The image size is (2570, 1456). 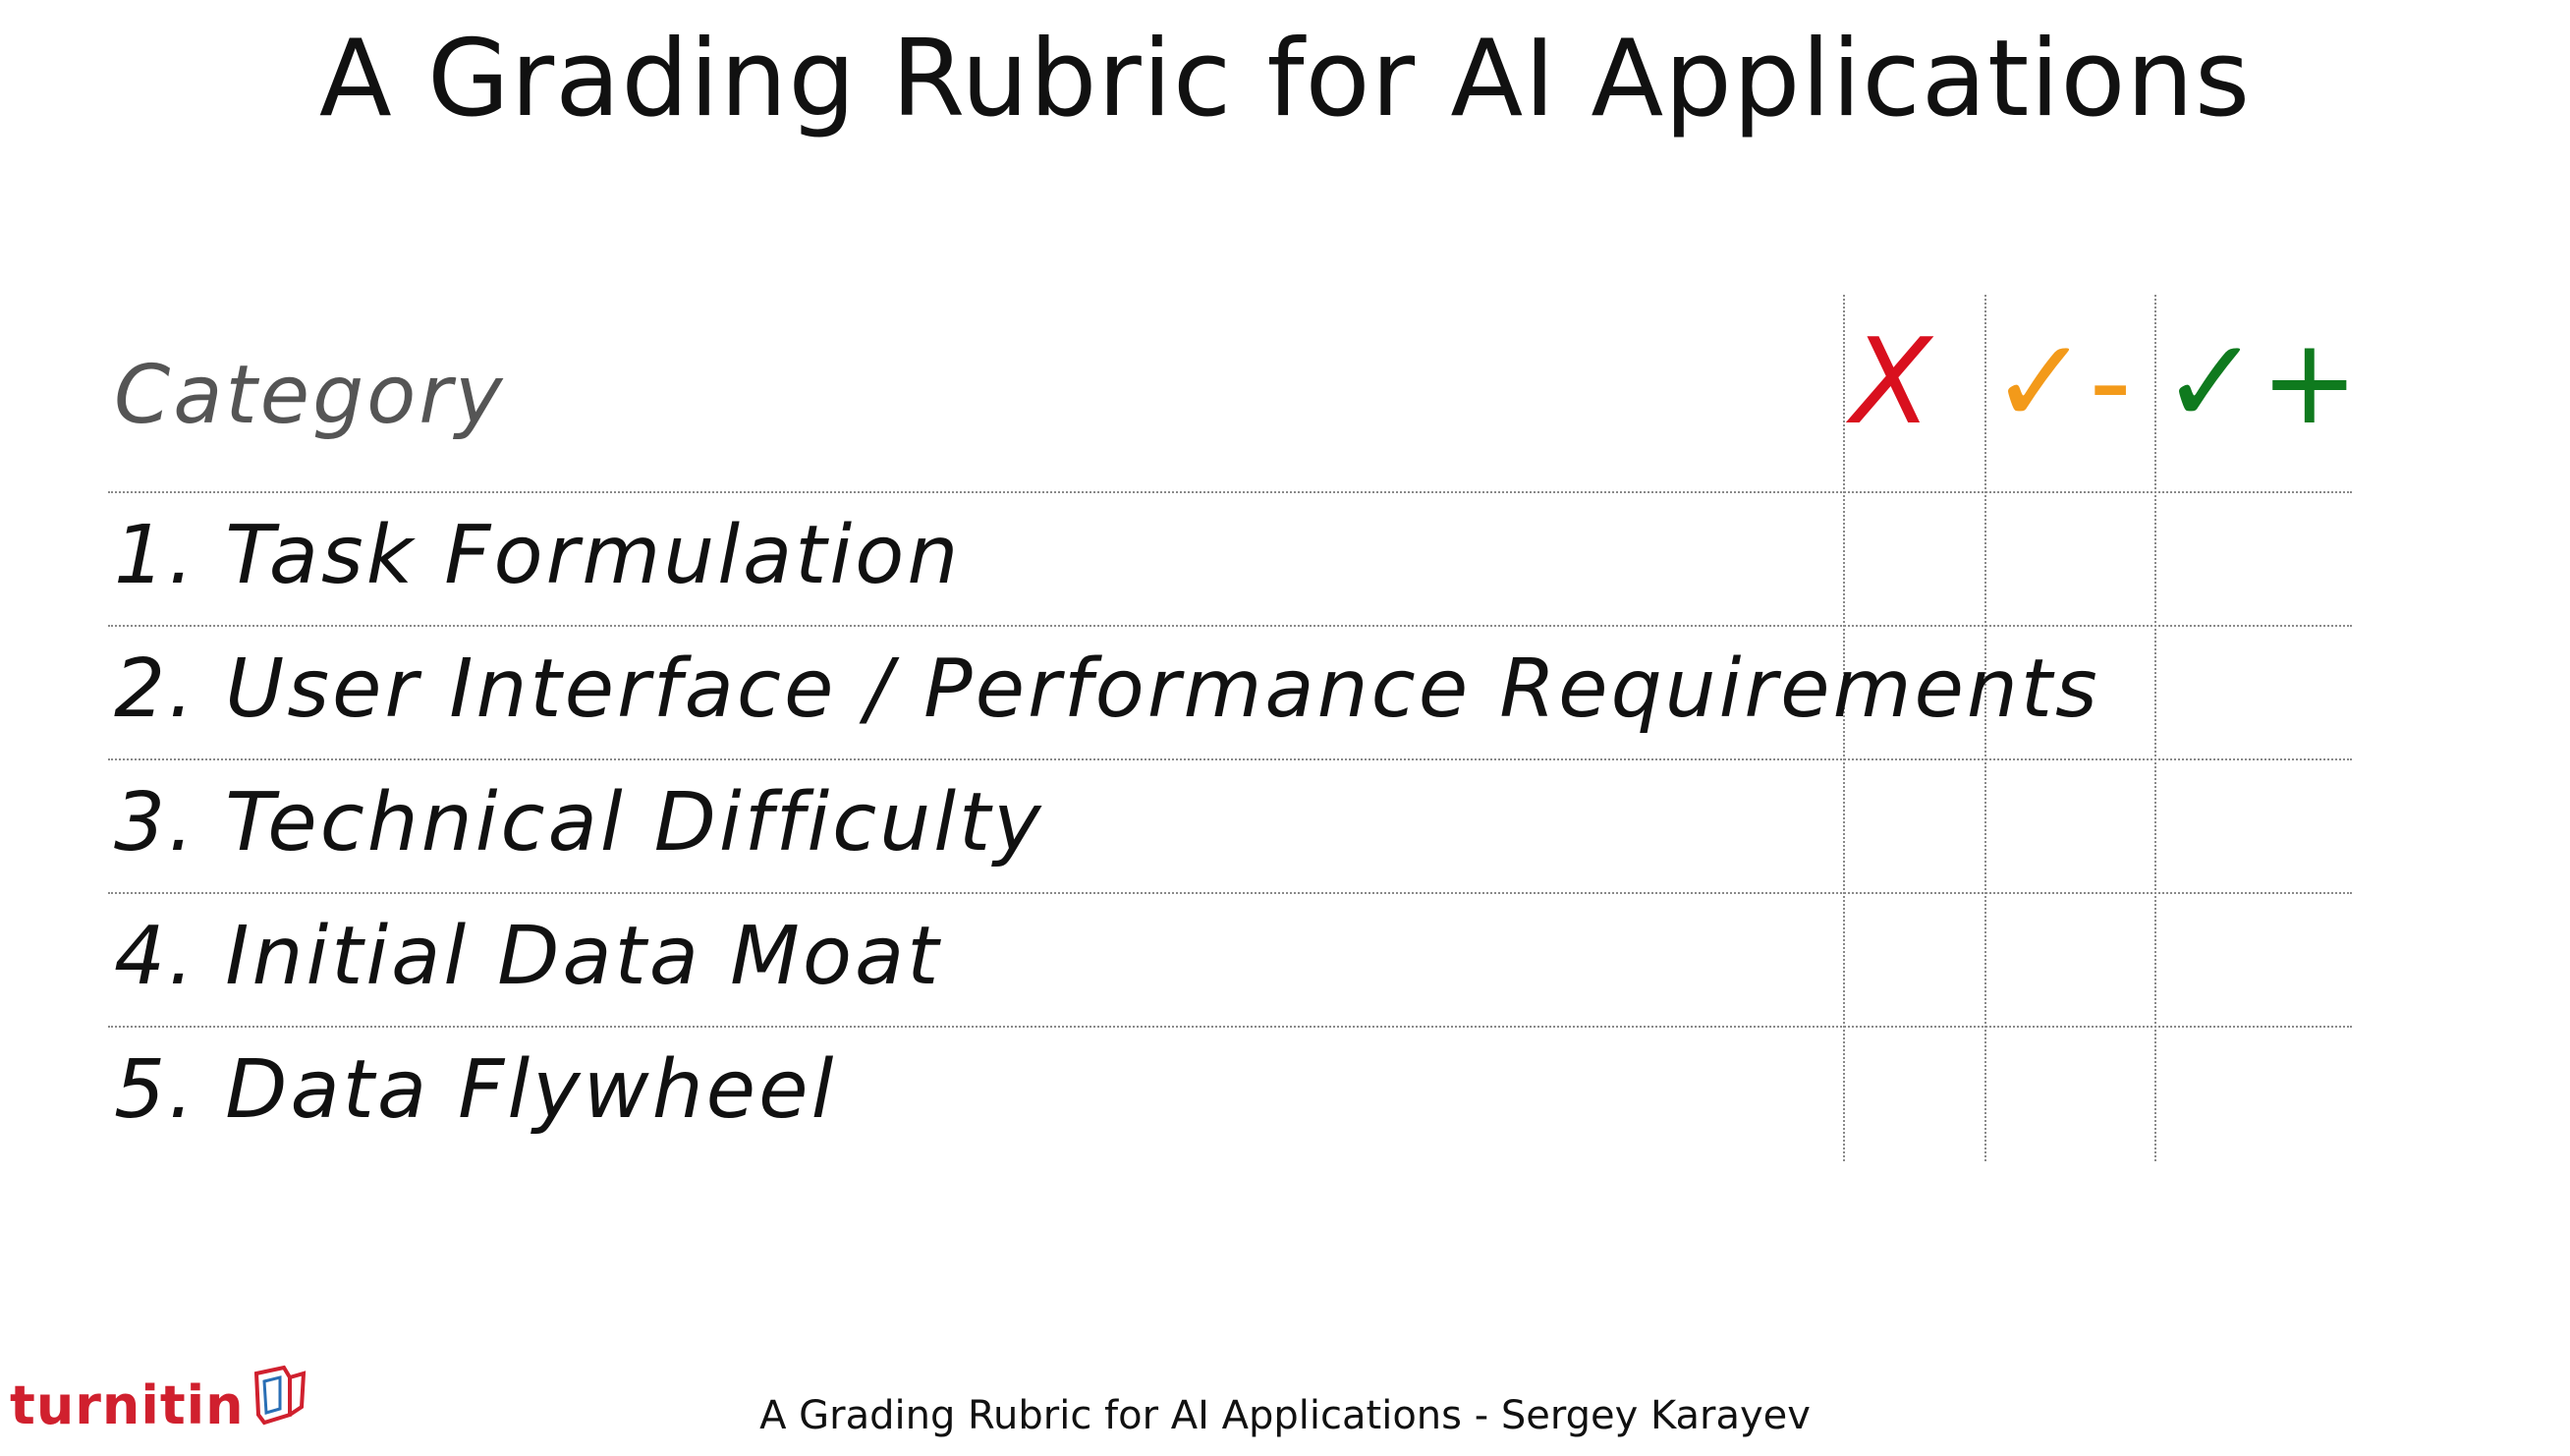 What do you see at coordinates (310, 395) in the screenshot?
I see `category-header: Category` at bounding box center [310, 395].